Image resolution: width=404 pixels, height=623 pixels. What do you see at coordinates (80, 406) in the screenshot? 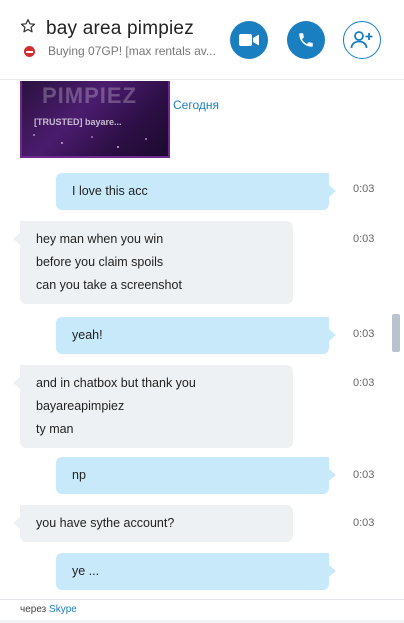
I see `message-text: bayareapimpiez` at bounding box center [80, 406].